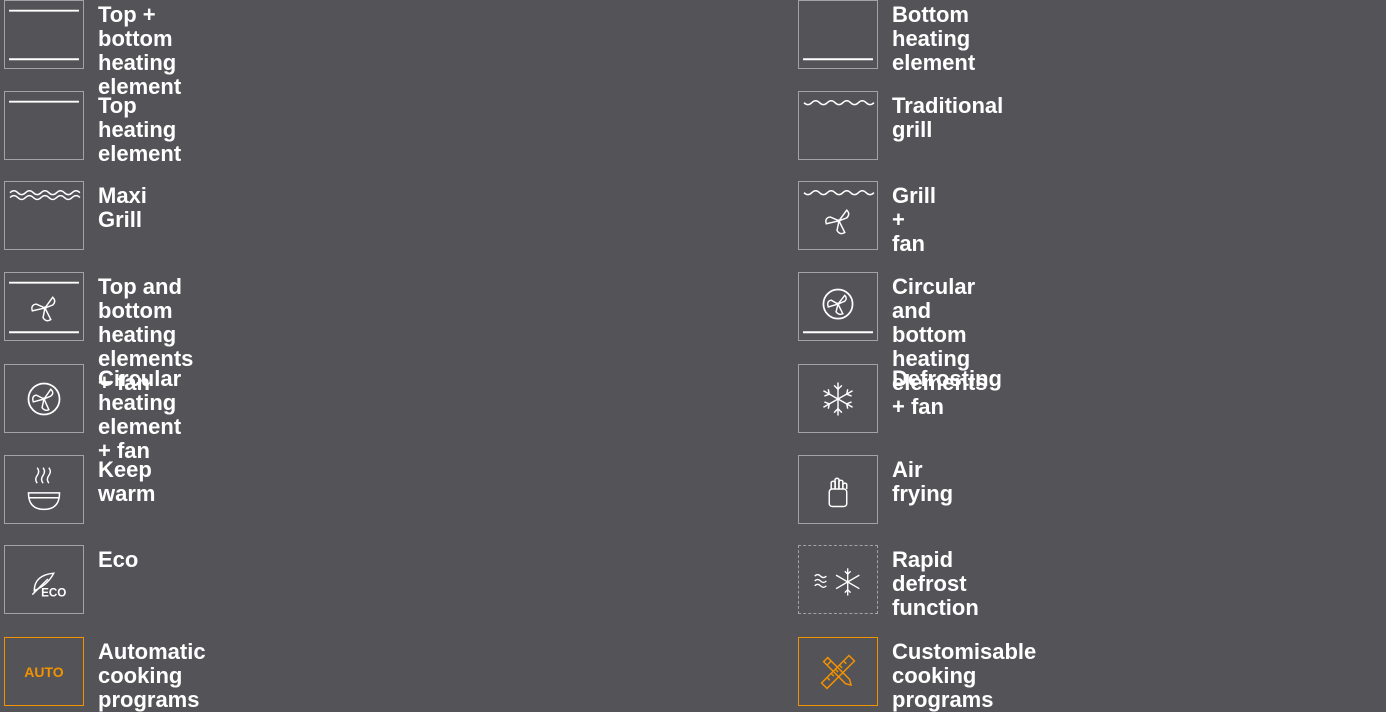 The height and width of the screenshot is (712, 1386). I want to click on function-keep-warm: Keep warm, so click(79, 489).